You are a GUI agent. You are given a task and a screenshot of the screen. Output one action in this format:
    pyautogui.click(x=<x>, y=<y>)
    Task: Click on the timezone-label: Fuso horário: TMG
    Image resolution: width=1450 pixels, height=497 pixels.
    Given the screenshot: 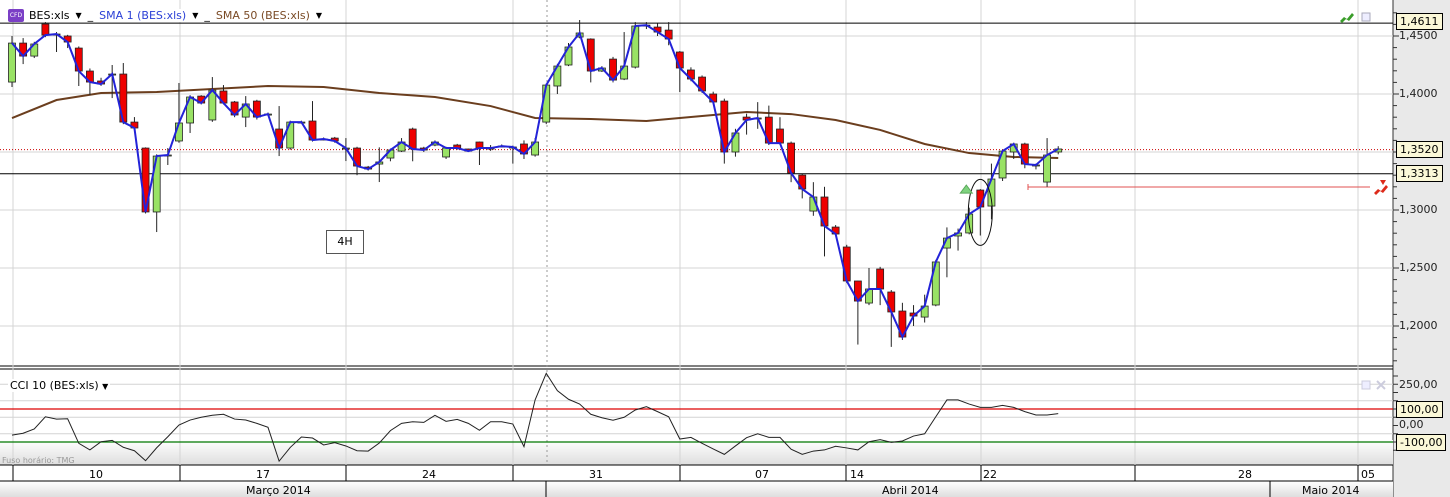 What is the action you would take?
    pyautogui.click(x=38, y=460)
    